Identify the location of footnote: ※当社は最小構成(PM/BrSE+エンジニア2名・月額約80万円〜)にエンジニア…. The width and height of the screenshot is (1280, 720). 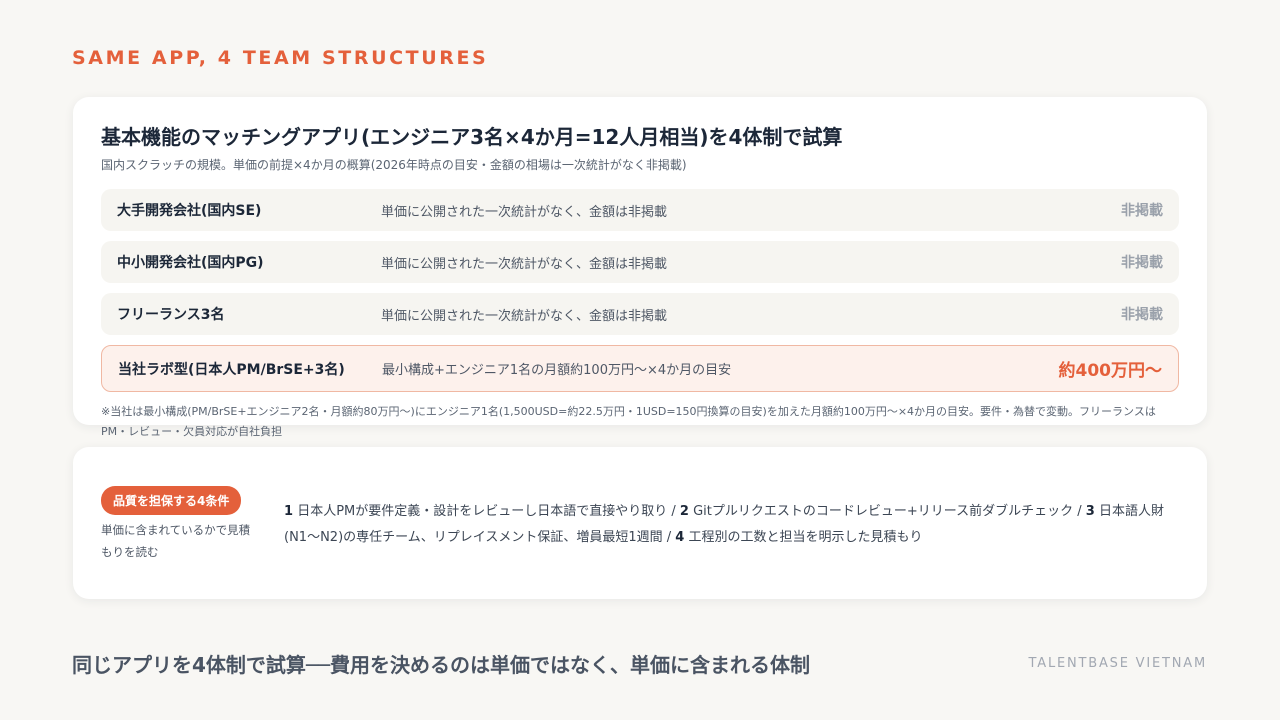
(628, 421).